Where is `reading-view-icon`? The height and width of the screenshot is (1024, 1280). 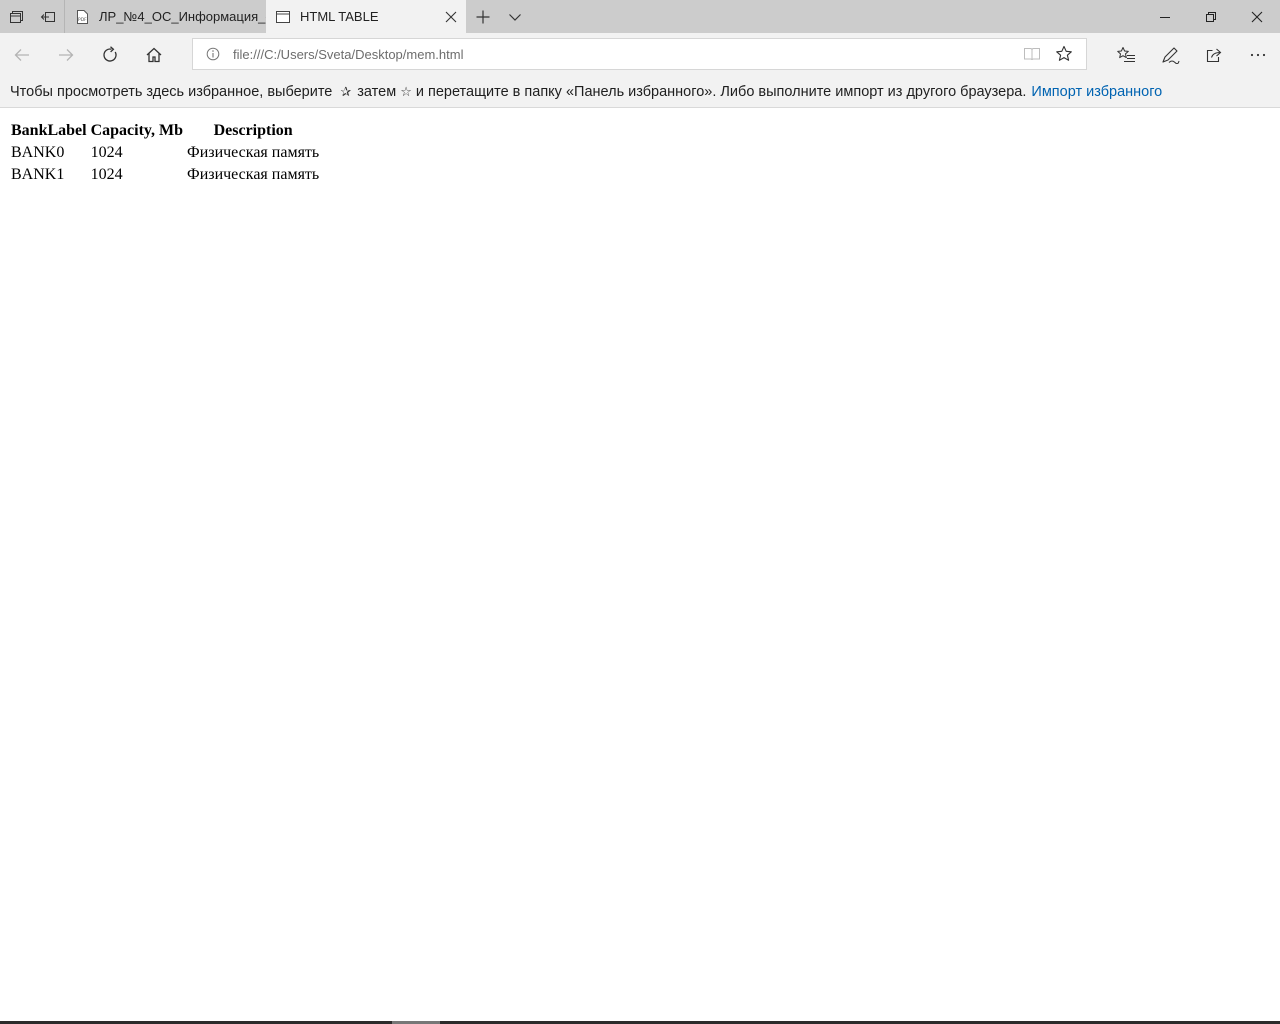
reading-view-icon is located at coordinates (1032, 54).